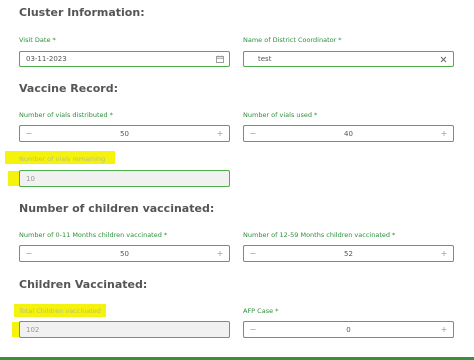 The width and height of the screenshot is (474, 360). I want to click on vials-remaining-field: 10, so click(124, 178).